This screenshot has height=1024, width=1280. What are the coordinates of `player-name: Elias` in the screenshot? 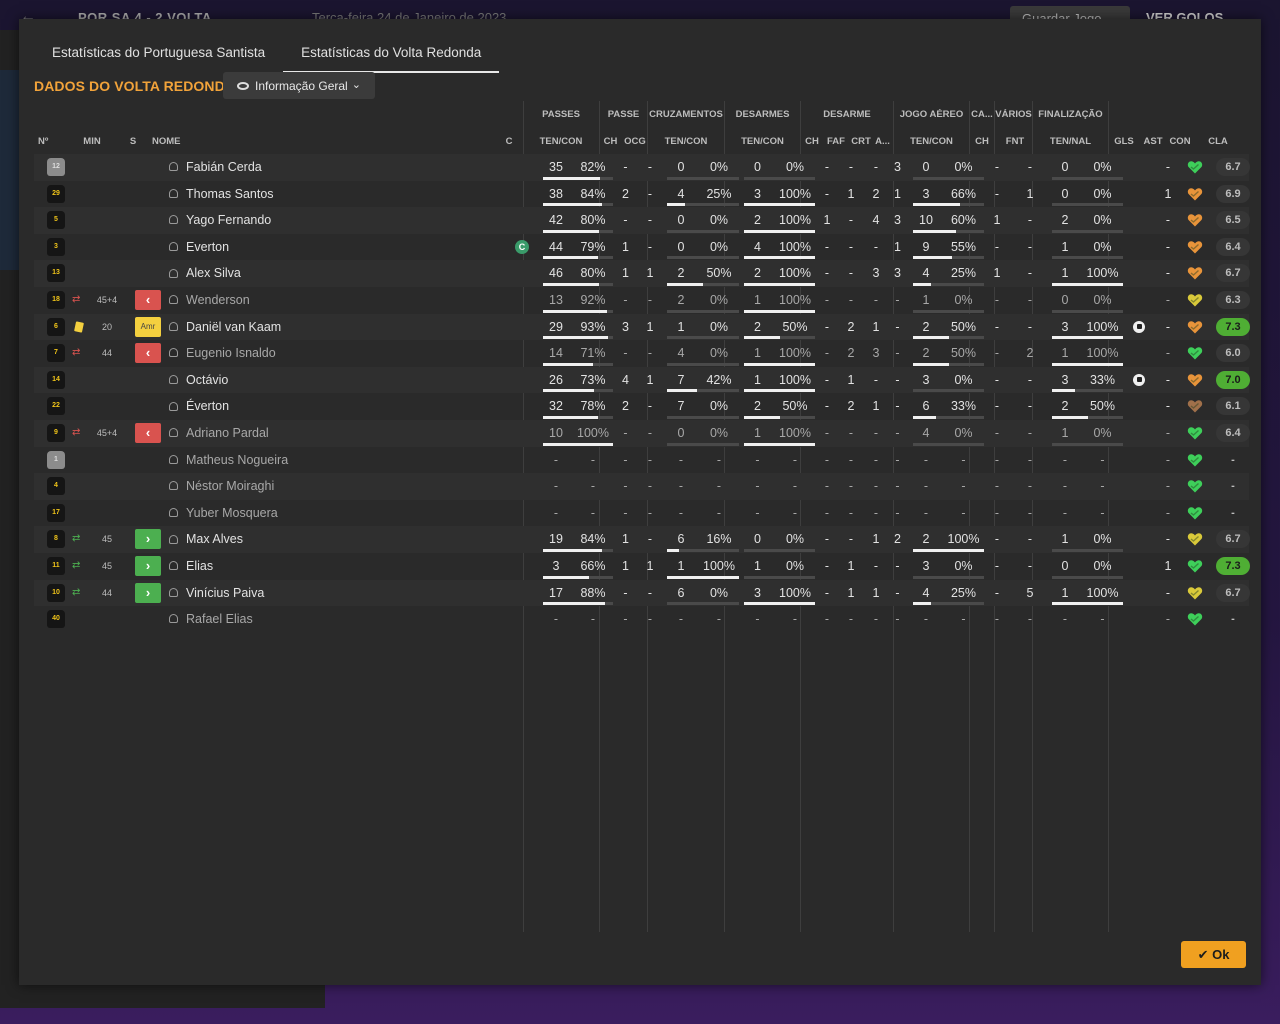 It's located at (329, 566).